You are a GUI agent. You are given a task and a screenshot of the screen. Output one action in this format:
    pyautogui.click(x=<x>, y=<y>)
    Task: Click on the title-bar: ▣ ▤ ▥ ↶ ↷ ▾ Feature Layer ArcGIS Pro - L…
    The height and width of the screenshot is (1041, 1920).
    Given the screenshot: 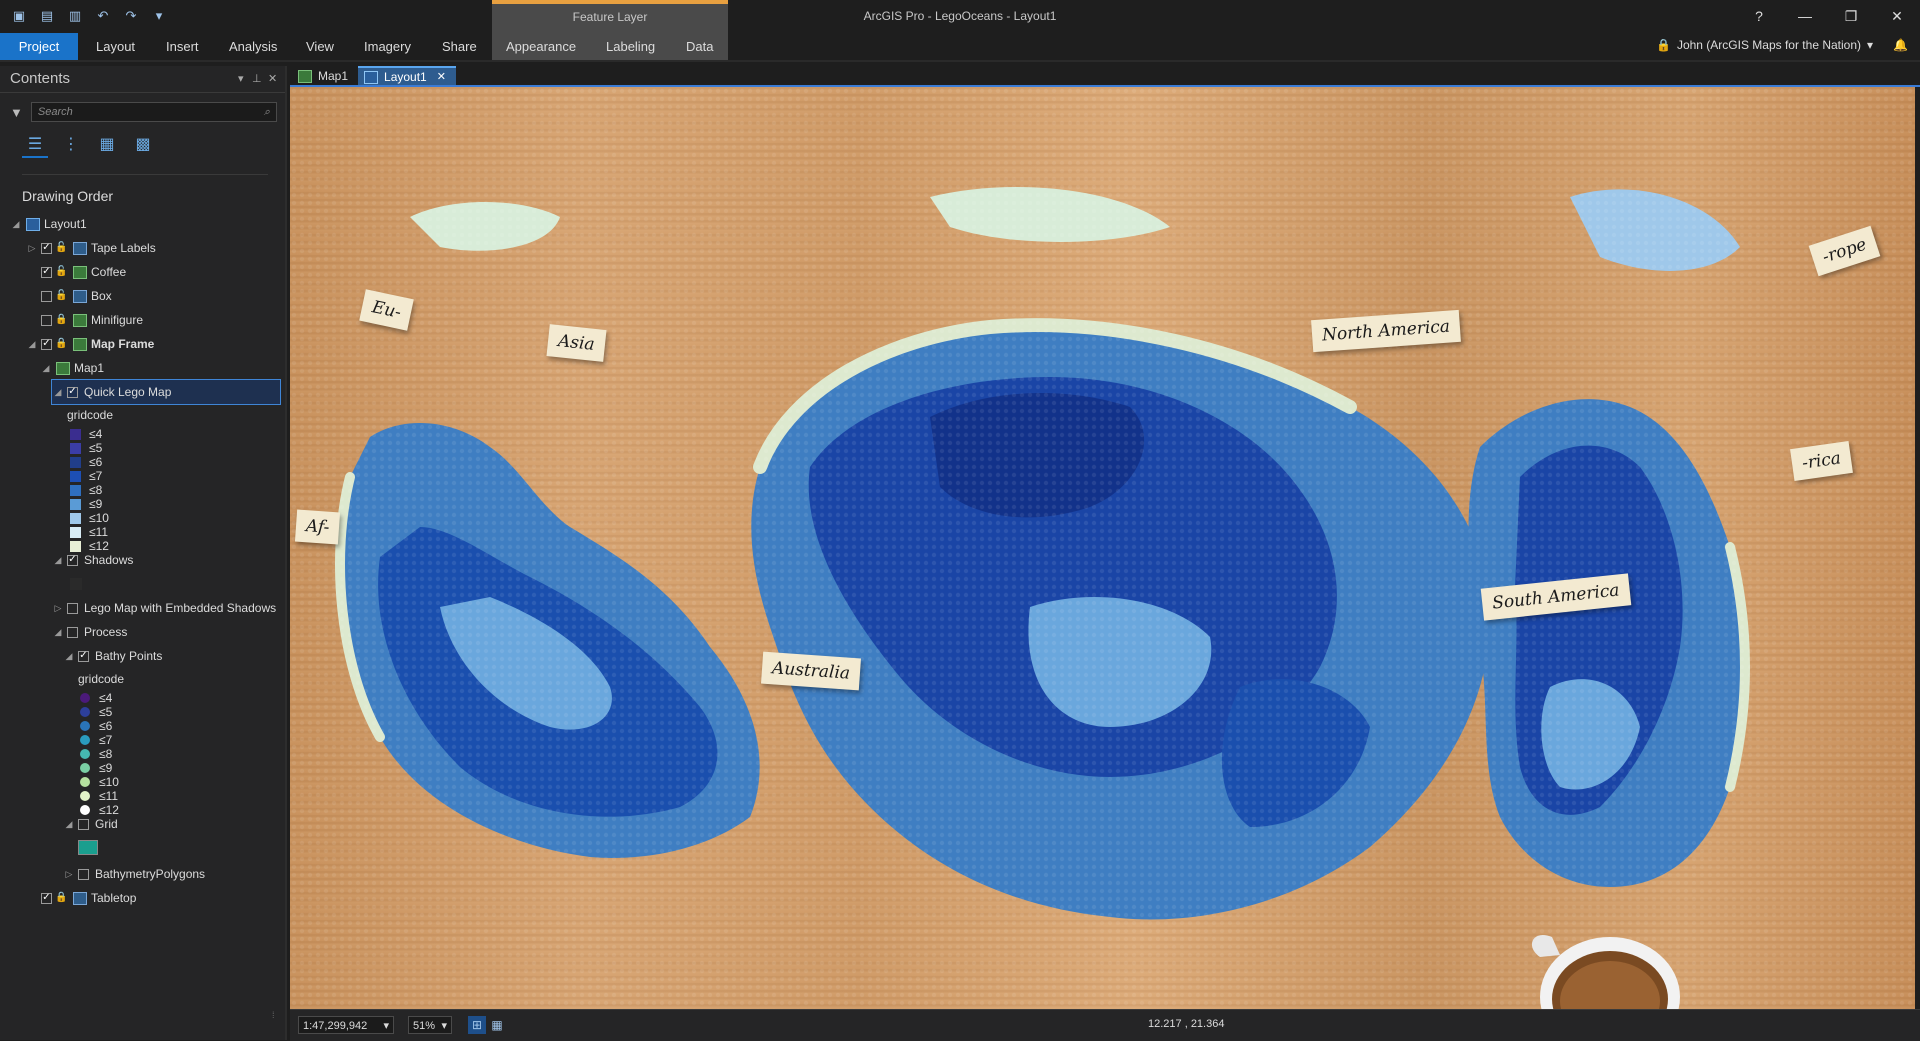 What is the action you would take?
    pyautogui.click(x=960, y=30)
    